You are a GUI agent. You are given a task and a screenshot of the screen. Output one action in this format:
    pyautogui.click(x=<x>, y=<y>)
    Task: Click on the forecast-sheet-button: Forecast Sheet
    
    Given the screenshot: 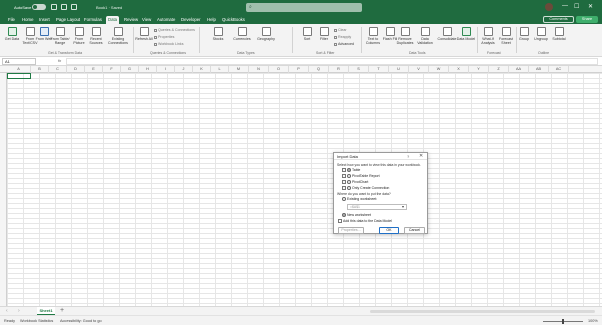 What is the action you would take?
    pyautogui.click(x=506, y=36)
    